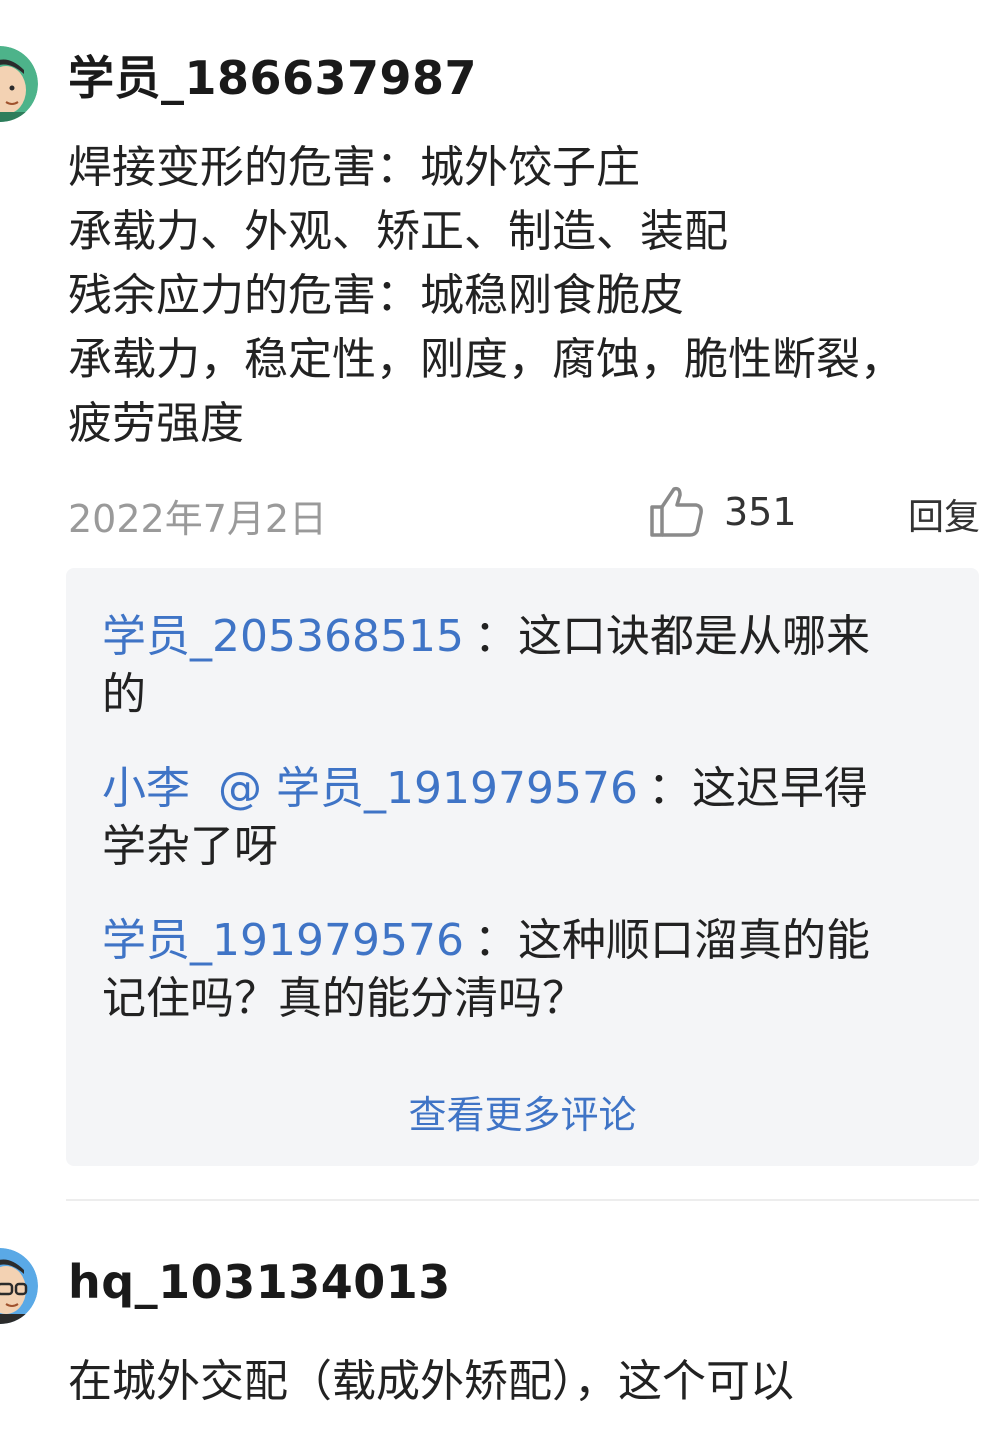 Image resolution: width=1007 pixels, height=1445 pixels. What do you see at coordinates (428, 788) in the screenshot?
I see `reply-mention: @ 学员_191979576` at bounding box center [428, 788].